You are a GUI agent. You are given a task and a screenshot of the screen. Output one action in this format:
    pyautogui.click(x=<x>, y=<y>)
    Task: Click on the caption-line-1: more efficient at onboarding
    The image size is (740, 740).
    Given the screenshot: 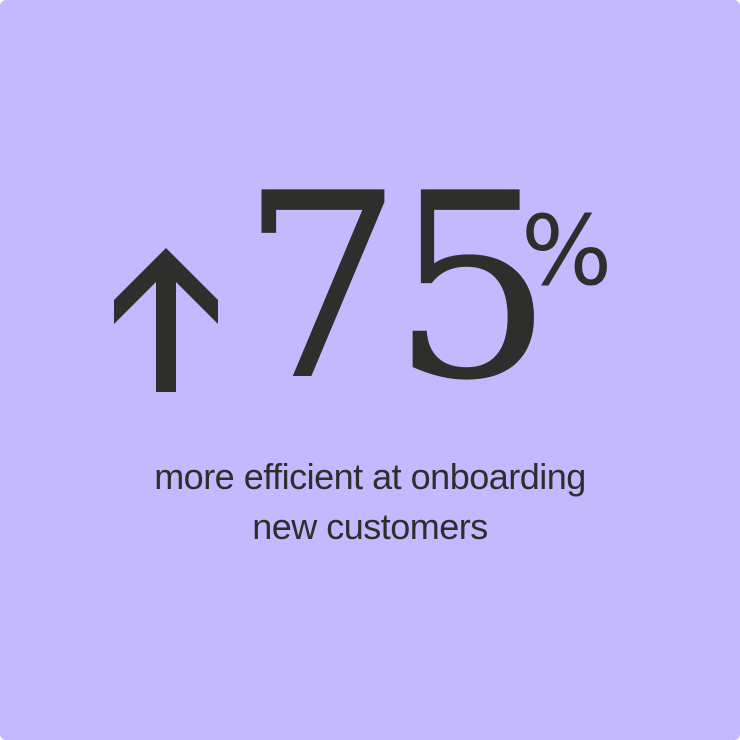 What is the action you would take?
    pyautogui.click(x=370, y=476)
    